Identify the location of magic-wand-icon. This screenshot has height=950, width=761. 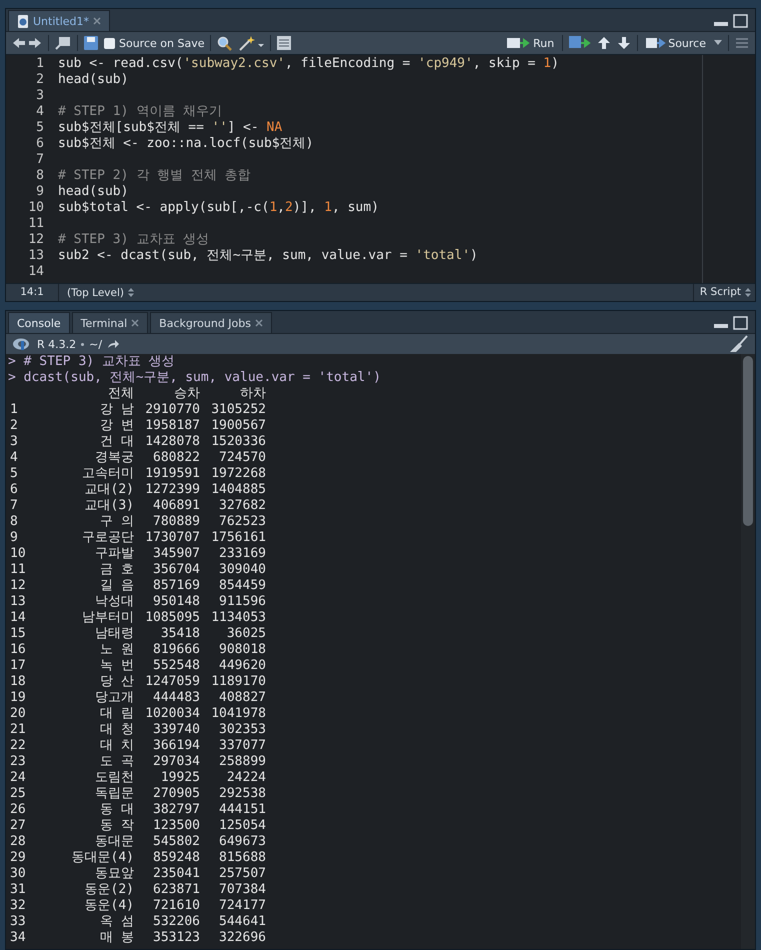
(251, 43).